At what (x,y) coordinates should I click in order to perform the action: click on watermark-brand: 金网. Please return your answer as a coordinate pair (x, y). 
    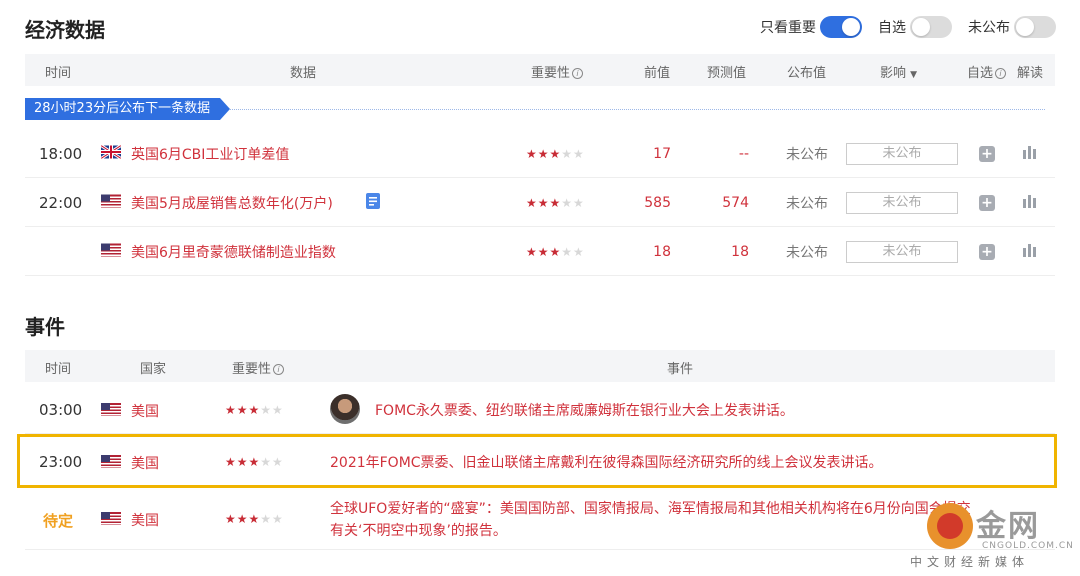
    Looking at the image, I should click on (1008, 526).